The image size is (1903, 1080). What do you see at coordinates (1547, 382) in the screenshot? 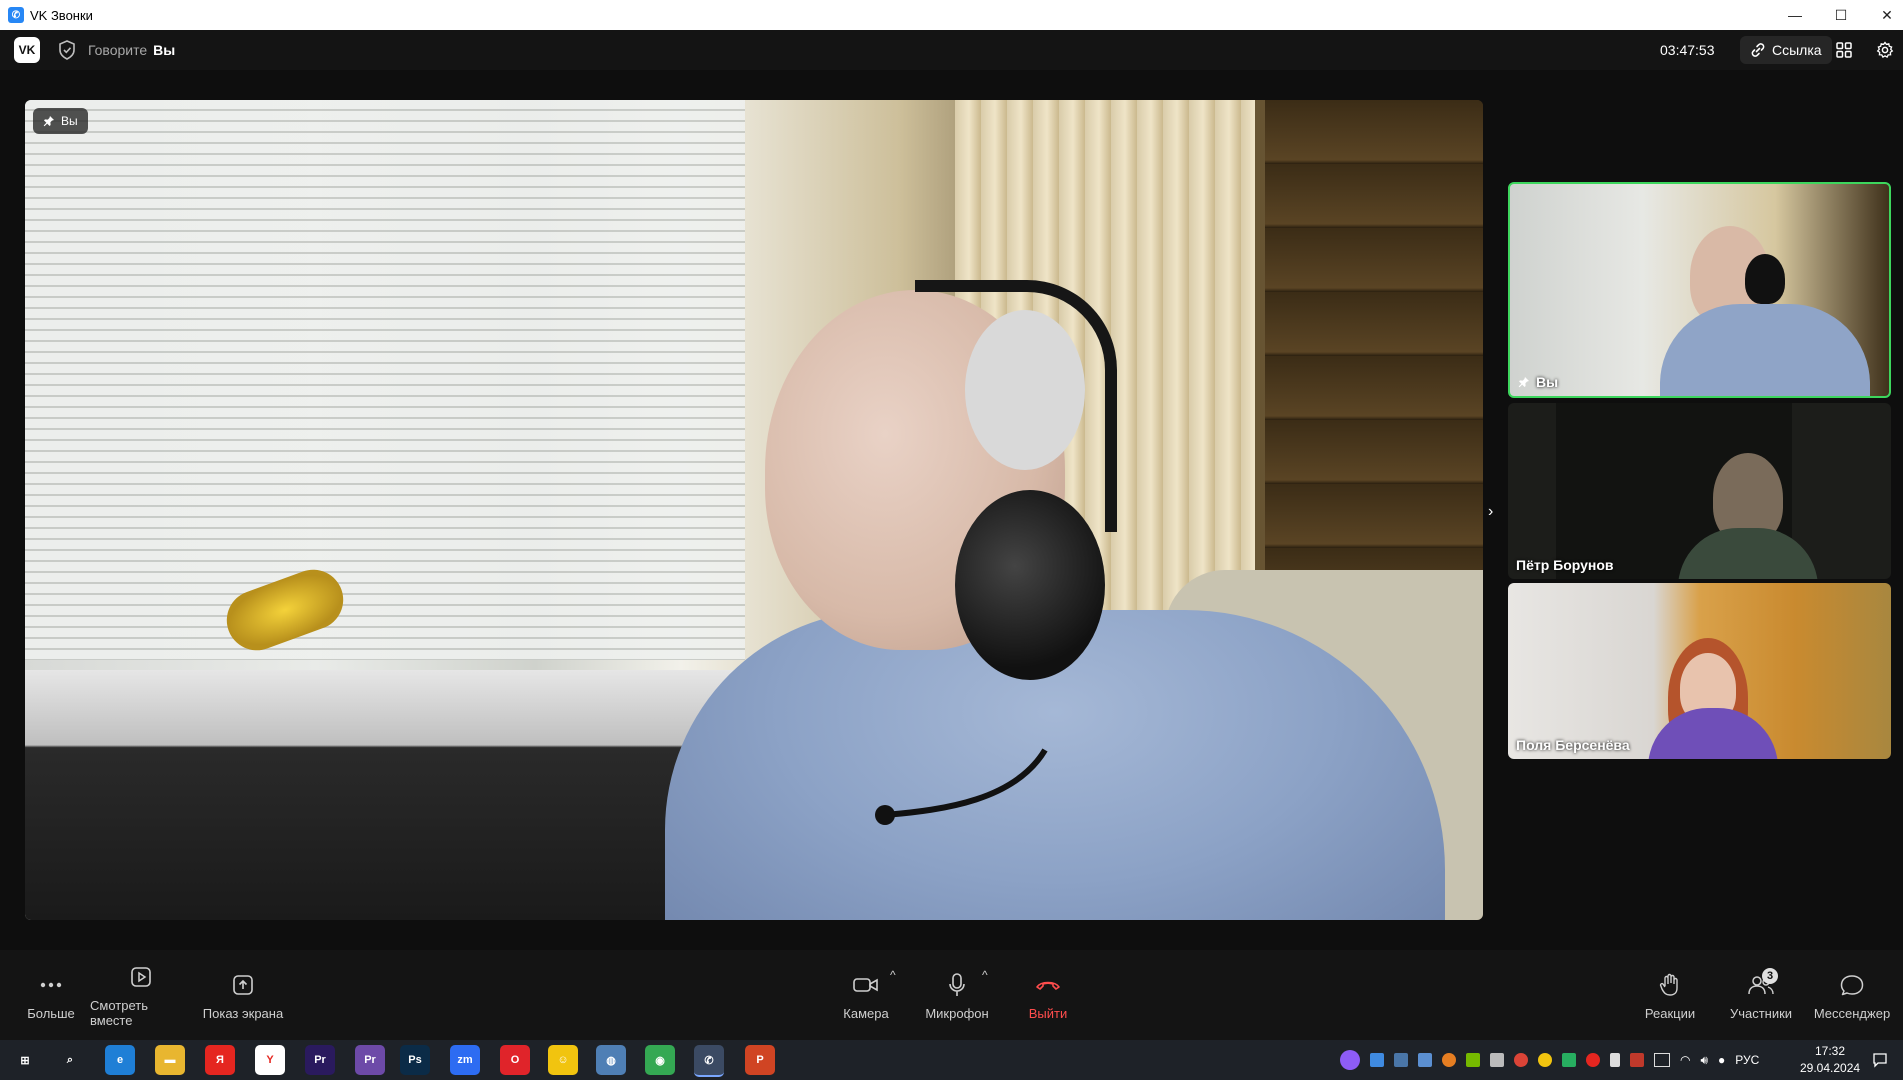
I see `tile-name: Вы` at bounding box center [1547, 382].